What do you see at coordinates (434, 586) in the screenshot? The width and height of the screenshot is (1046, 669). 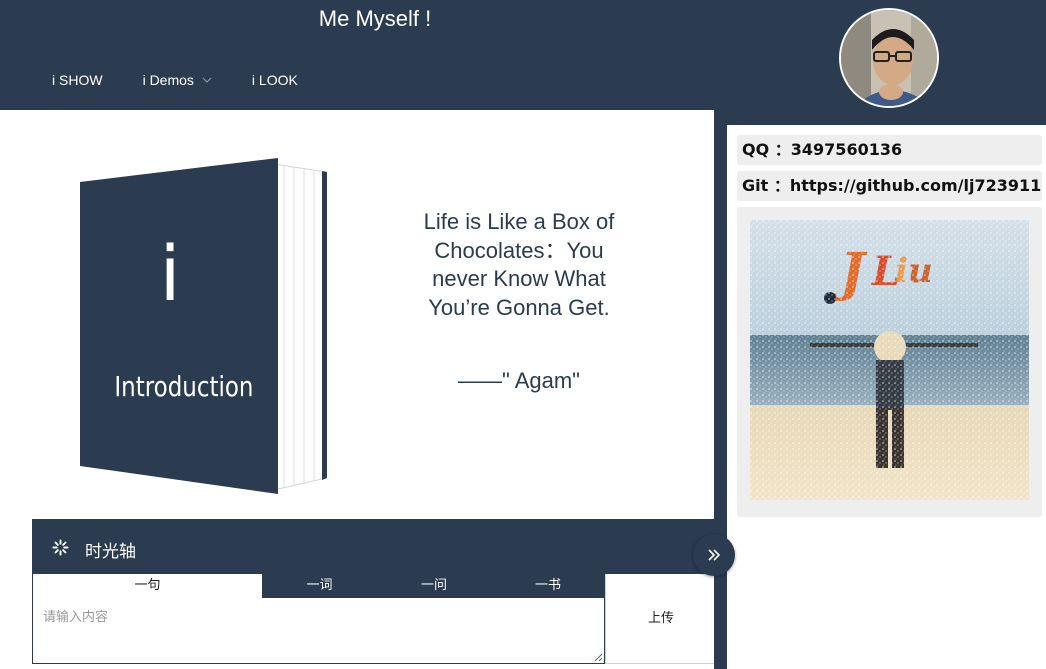 I see `tab-question: 一问` at bounding box center [434, 586].